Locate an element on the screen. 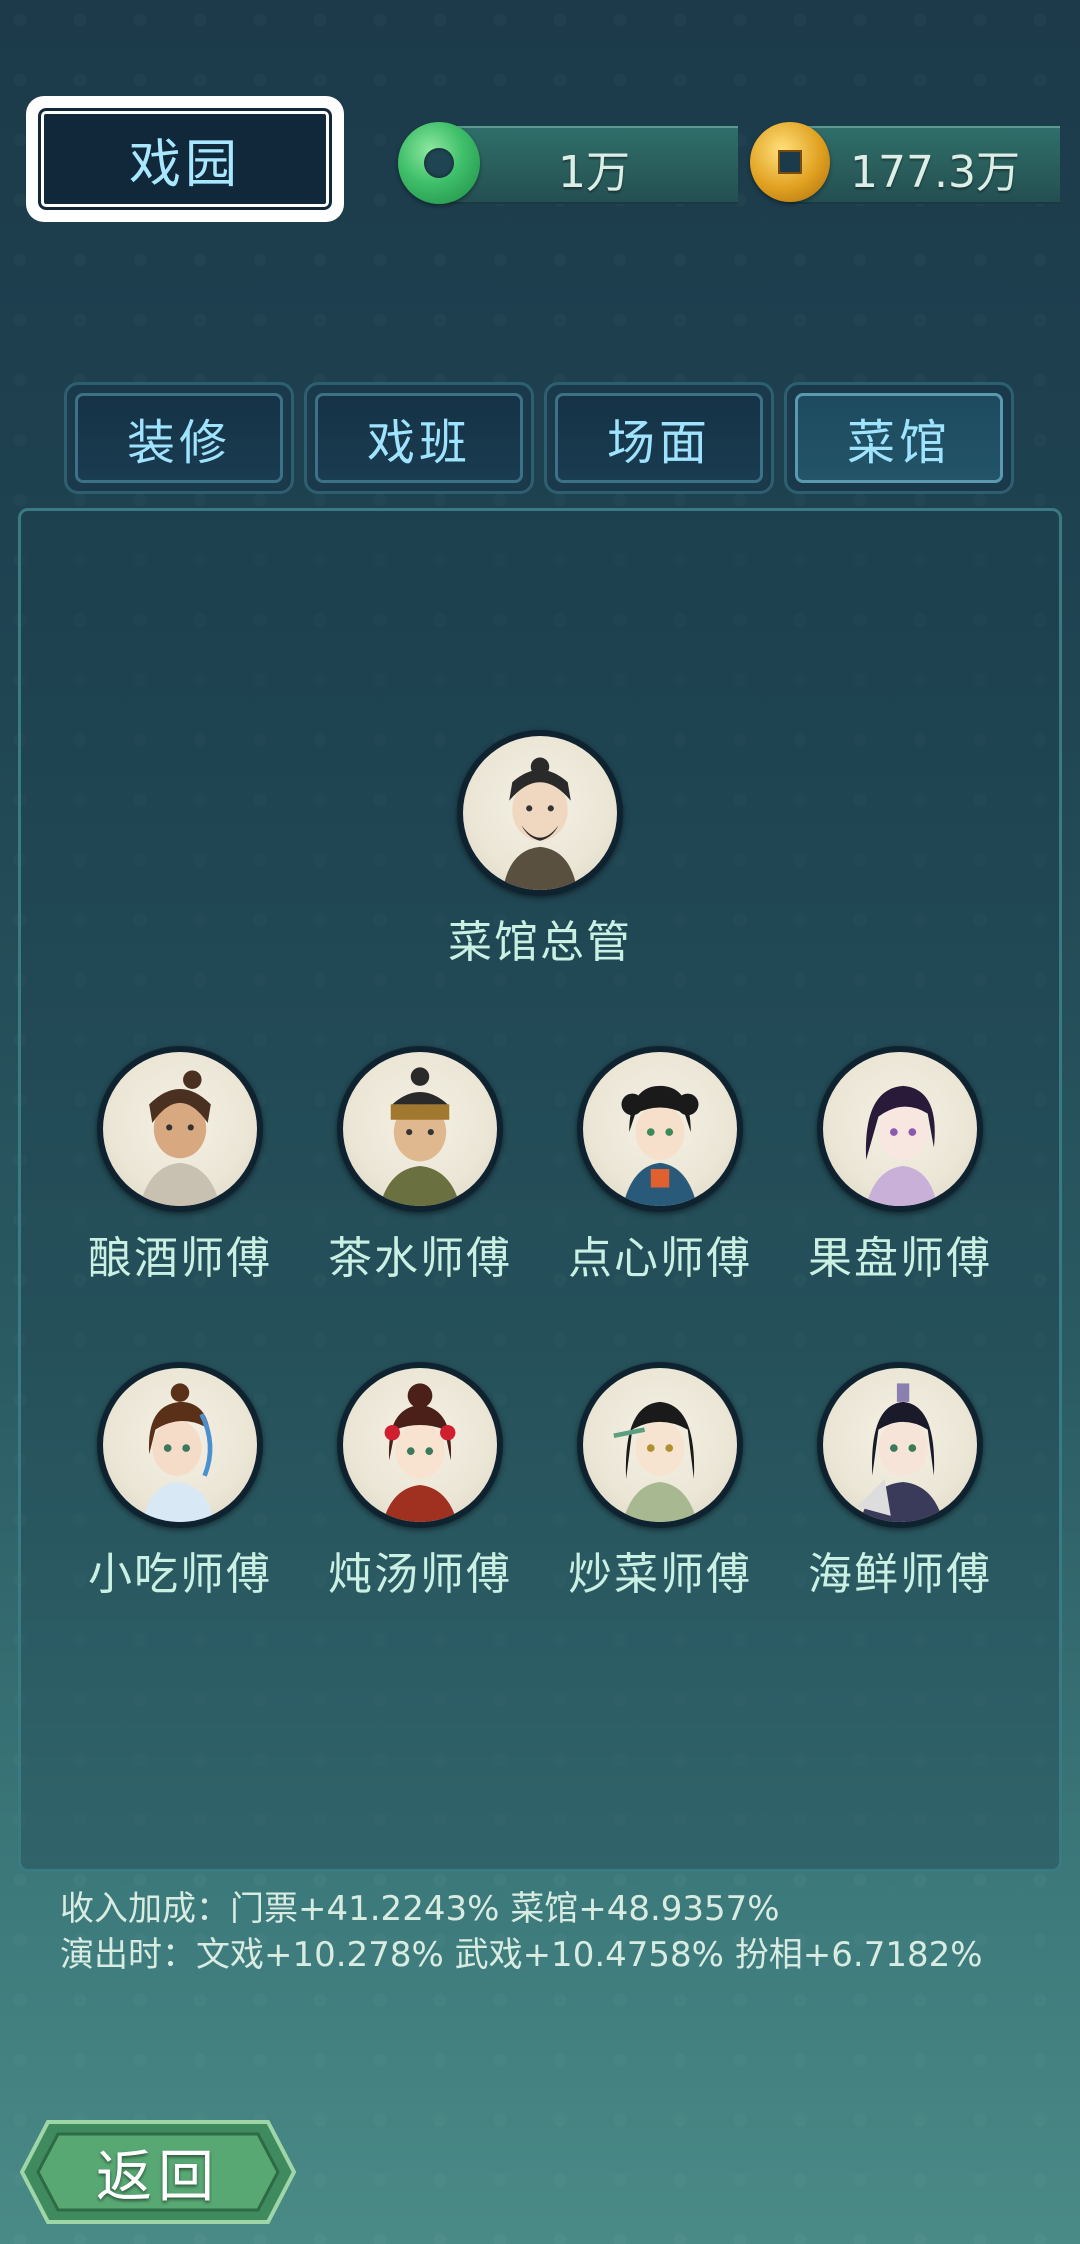  tab-label: 菜馆 is located at coordinates (898, 443).